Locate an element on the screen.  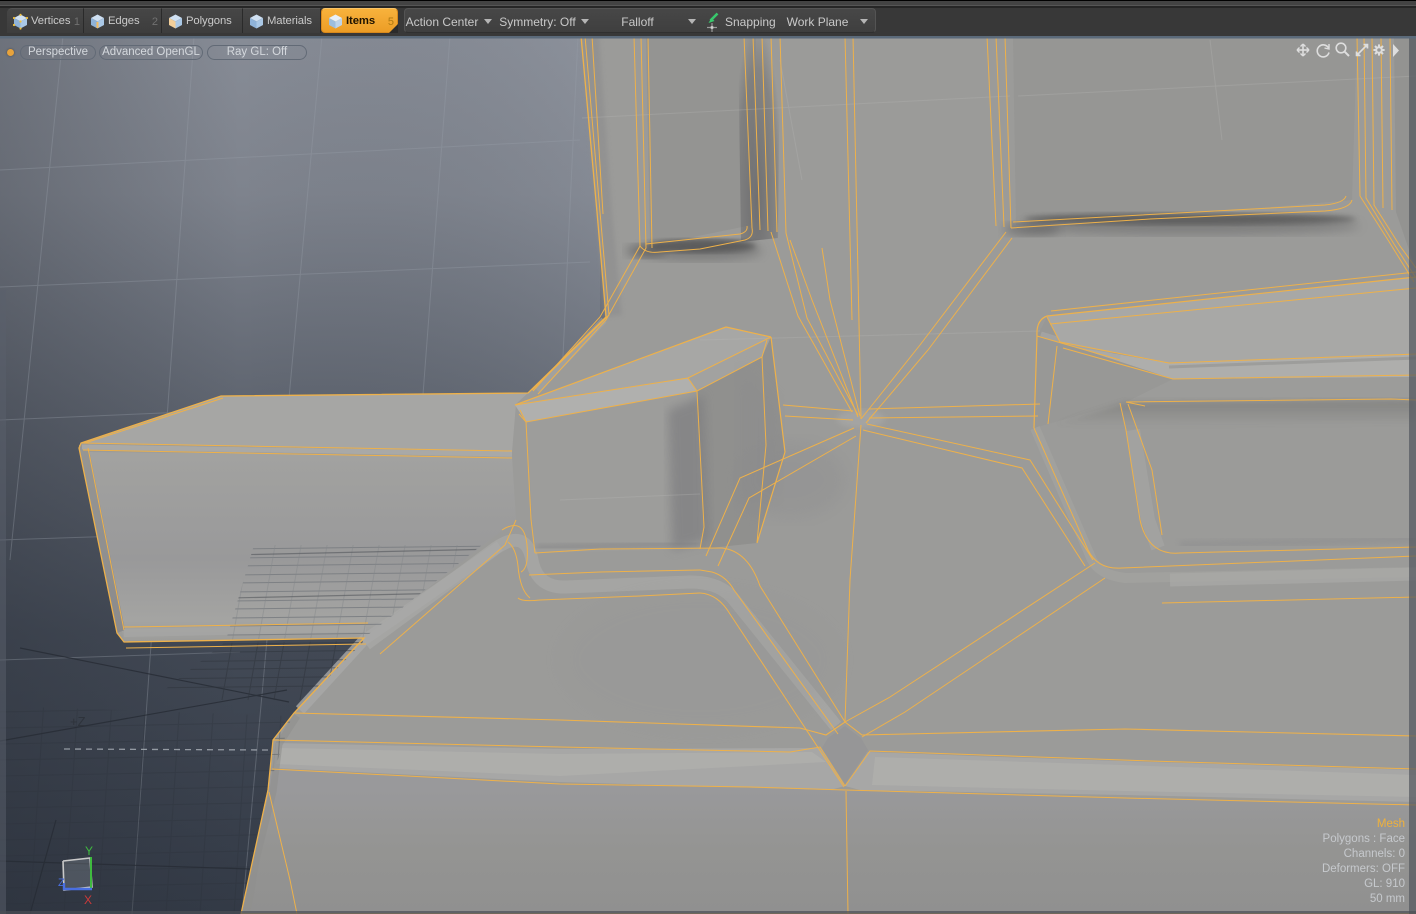
svg-text: Y is located at coordinates (89, 851).